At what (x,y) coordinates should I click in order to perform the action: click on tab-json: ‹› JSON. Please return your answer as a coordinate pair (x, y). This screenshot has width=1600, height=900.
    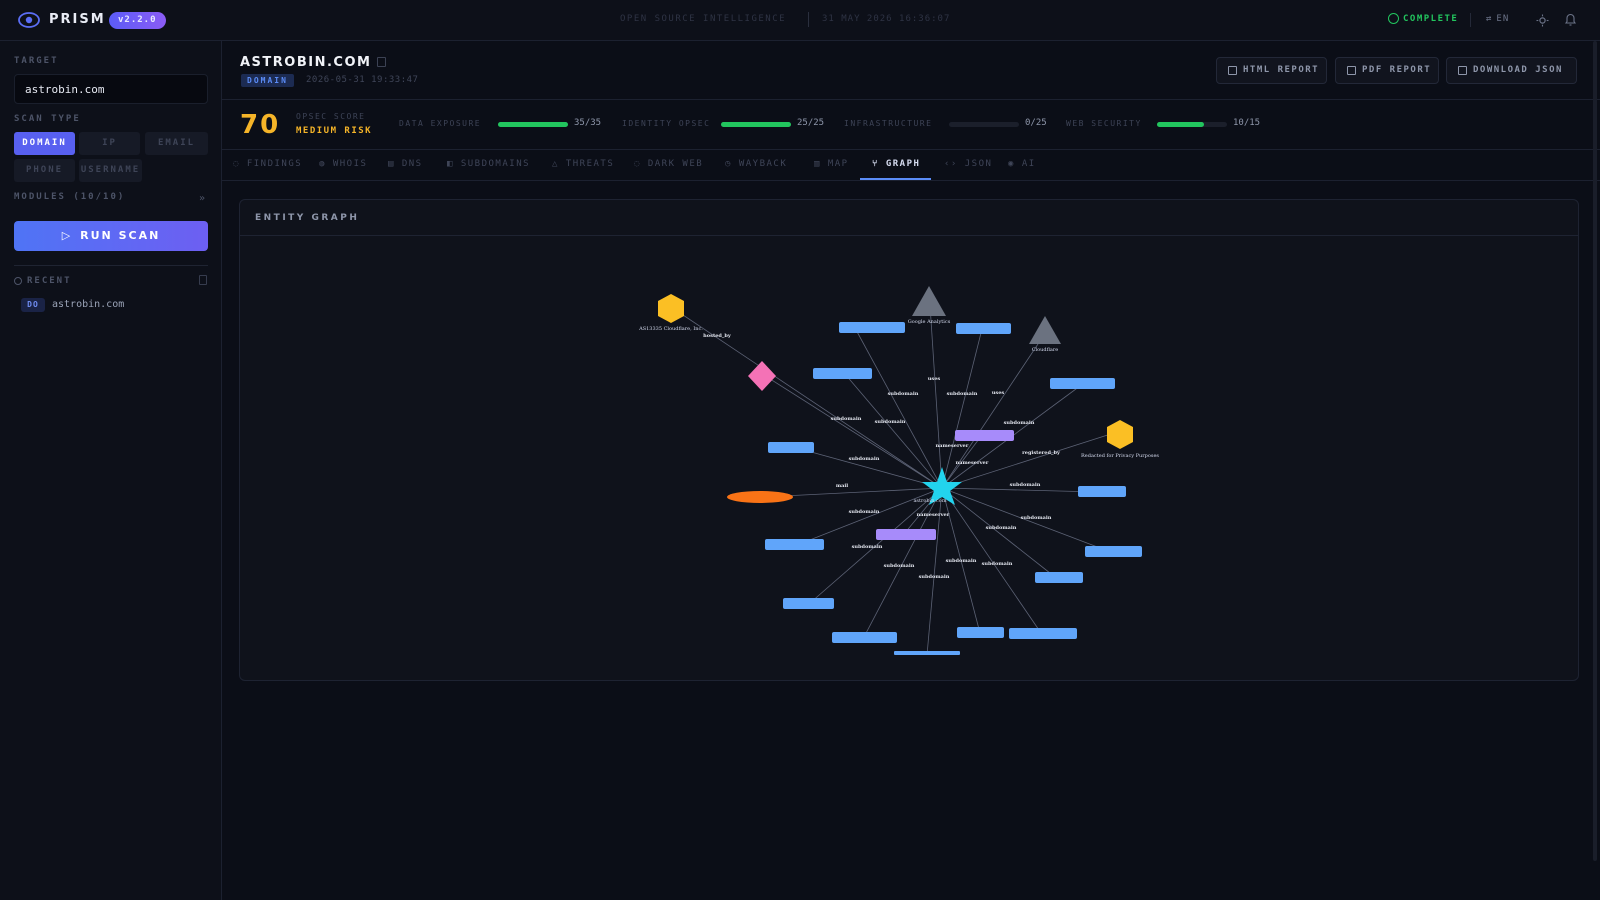
    Looking at the image, I should click on (968, 164).